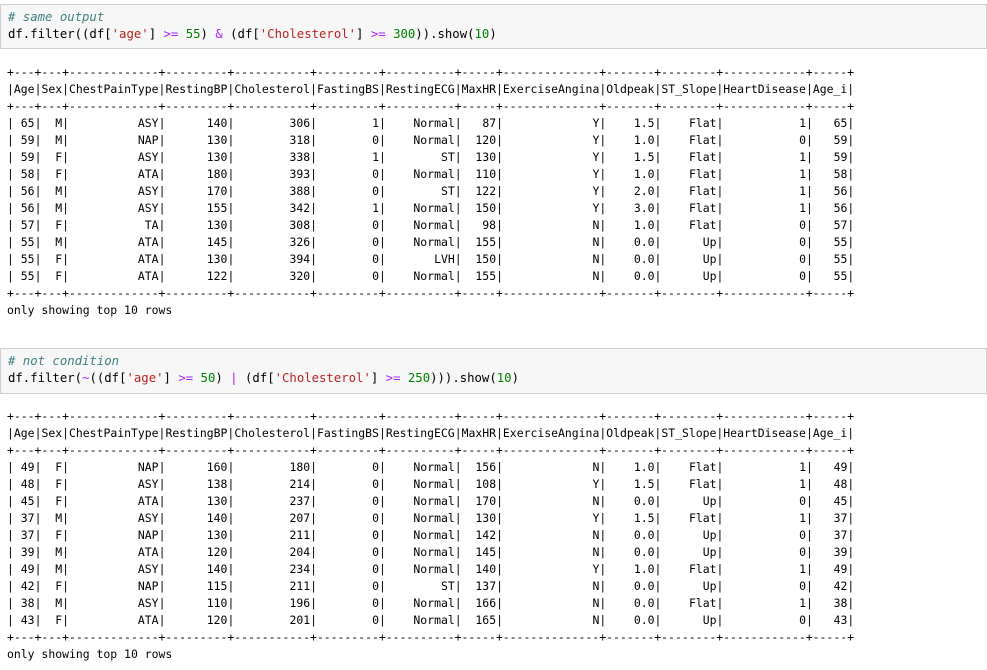 Image resolution: width=987 pixels, height=670 pixels. What do you see at coordinates (300, 620) in the screenshot?
I see `table-cell: 201` at bounding box center [300, 620].